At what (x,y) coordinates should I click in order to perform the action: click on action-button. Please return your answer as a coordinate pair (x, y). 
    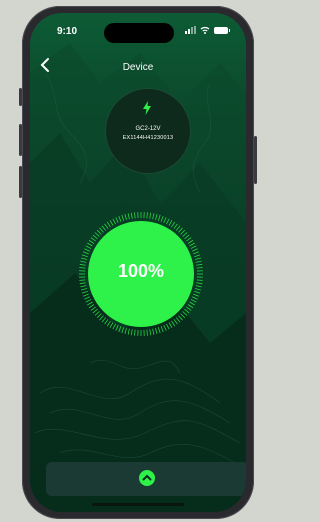
    Looking at the image, I should click on (20, 97).